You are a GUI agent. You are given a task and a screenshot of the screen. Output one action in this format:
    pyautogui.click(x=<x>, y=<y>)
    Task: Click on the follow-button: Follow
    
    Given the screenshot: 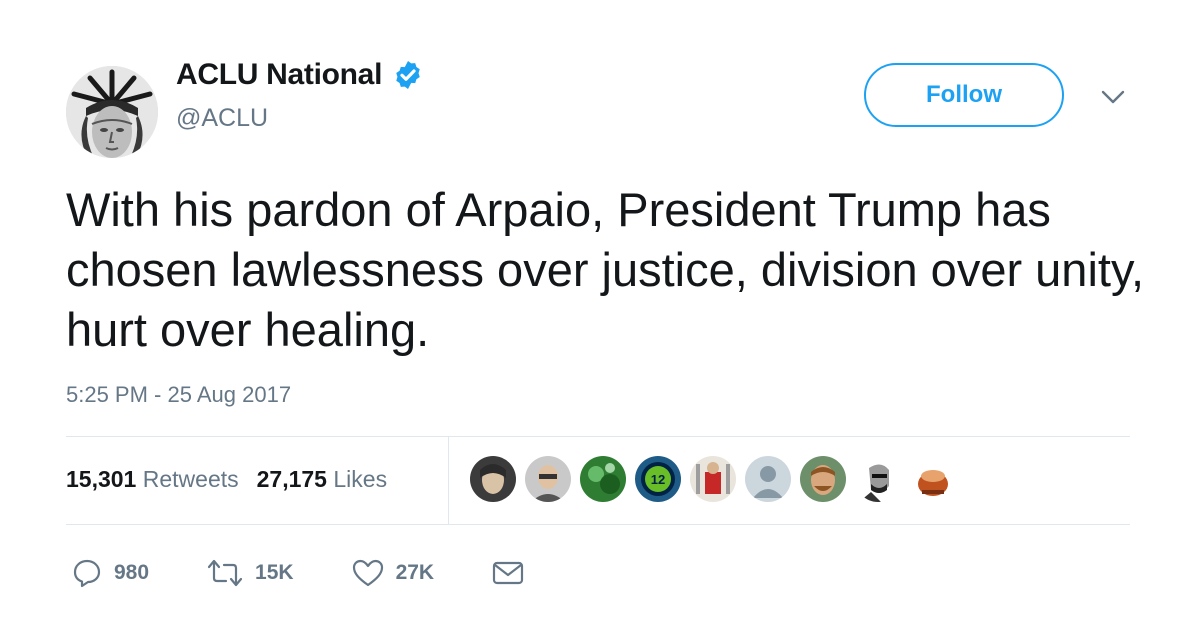 What is the action you would take?
    pyautogui.click(x=964, y=95)
    